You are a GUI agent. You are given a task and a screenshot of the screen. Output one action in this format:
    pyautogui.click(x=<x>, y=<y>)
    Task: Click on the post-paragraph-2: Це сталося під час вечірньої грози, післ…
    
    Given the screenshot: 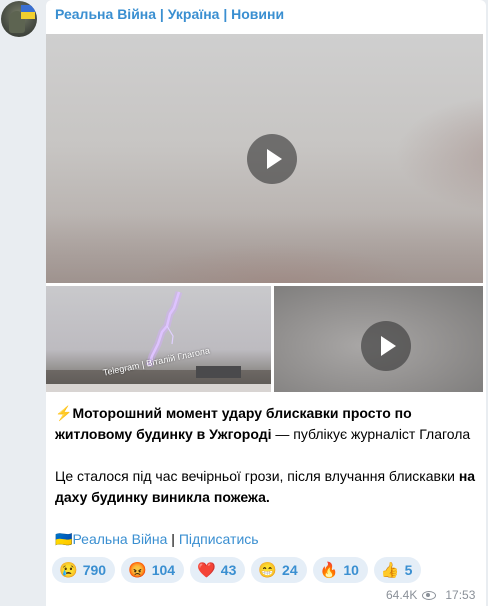 What is the action you would take?
    pyautogui.click(x=267, y=487)
    